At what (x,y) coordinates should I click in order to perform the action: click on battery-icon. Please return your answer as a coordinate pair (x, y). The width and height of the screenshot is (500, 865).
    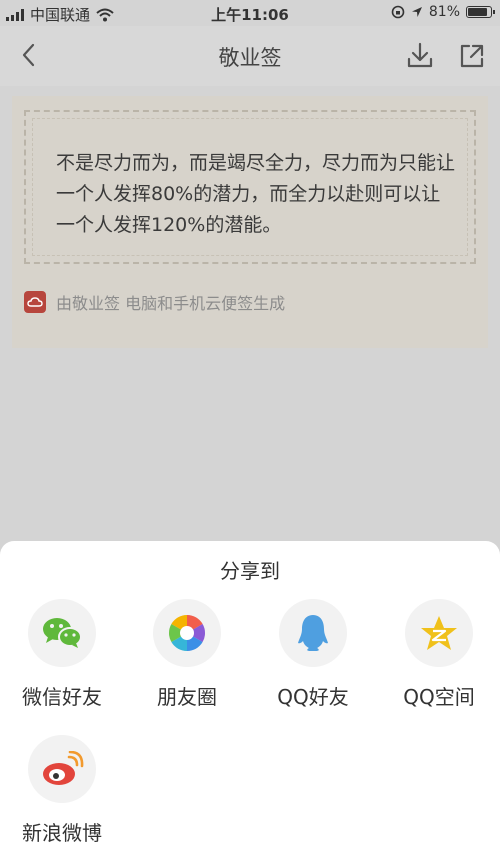
    Looking at the image, I should click on (480, 12).